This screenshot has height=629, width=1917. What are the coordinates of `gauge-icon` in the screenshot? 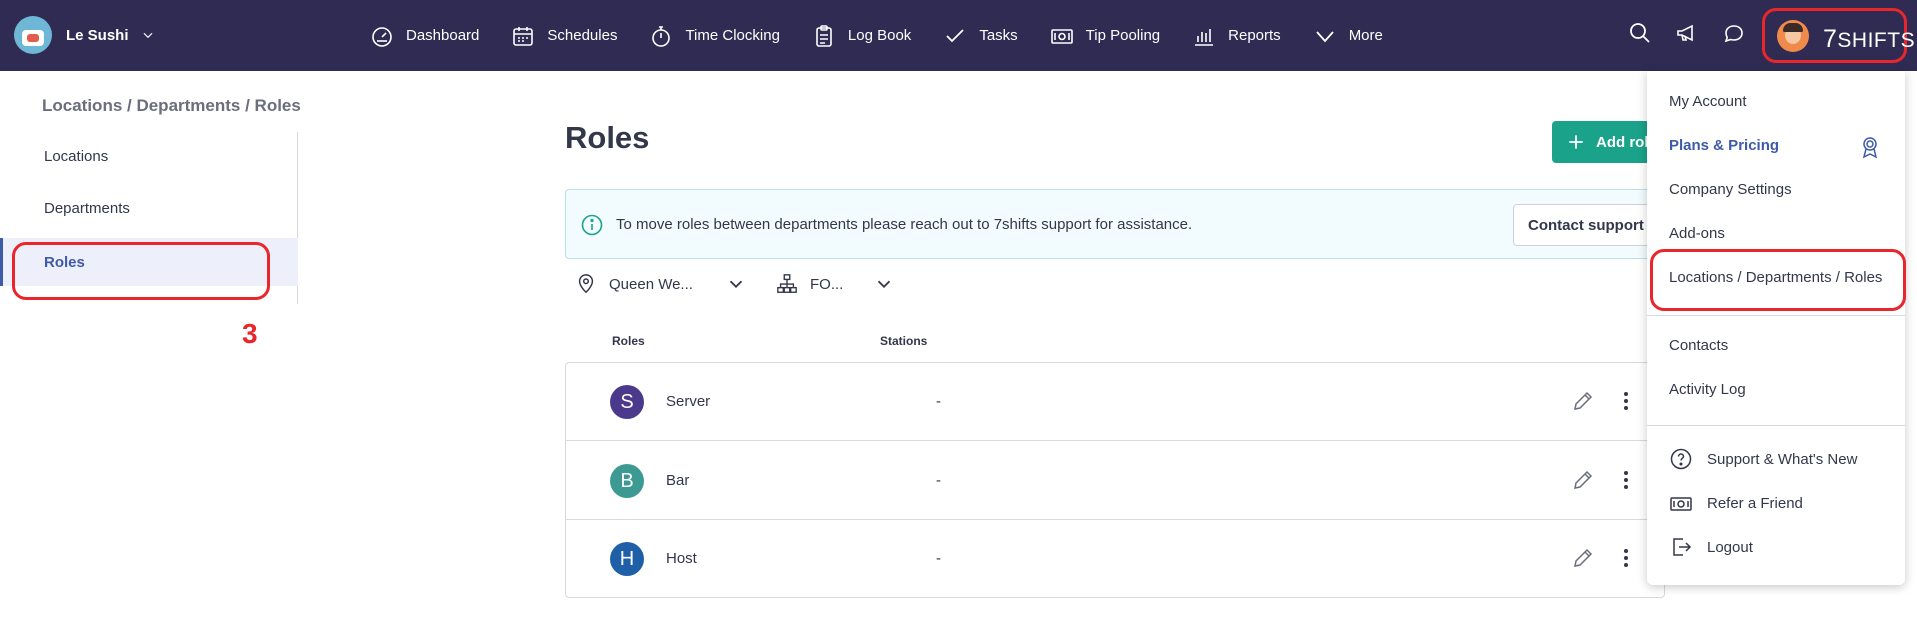 It's located at (382, 36).